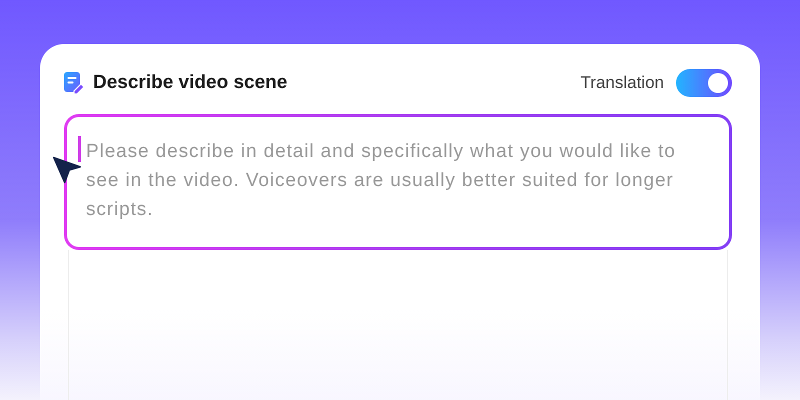  I want to click on mouse-pointer-icon, so click(67, 170).